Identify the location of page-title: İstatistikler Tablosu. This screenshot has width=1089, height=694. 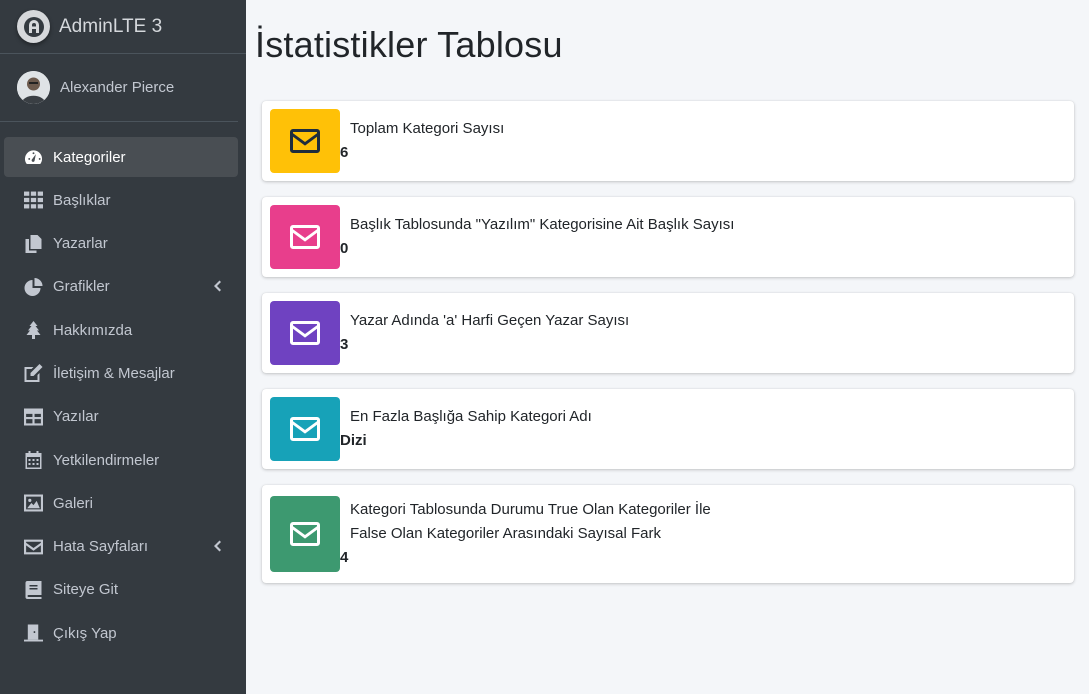
(409, 44).